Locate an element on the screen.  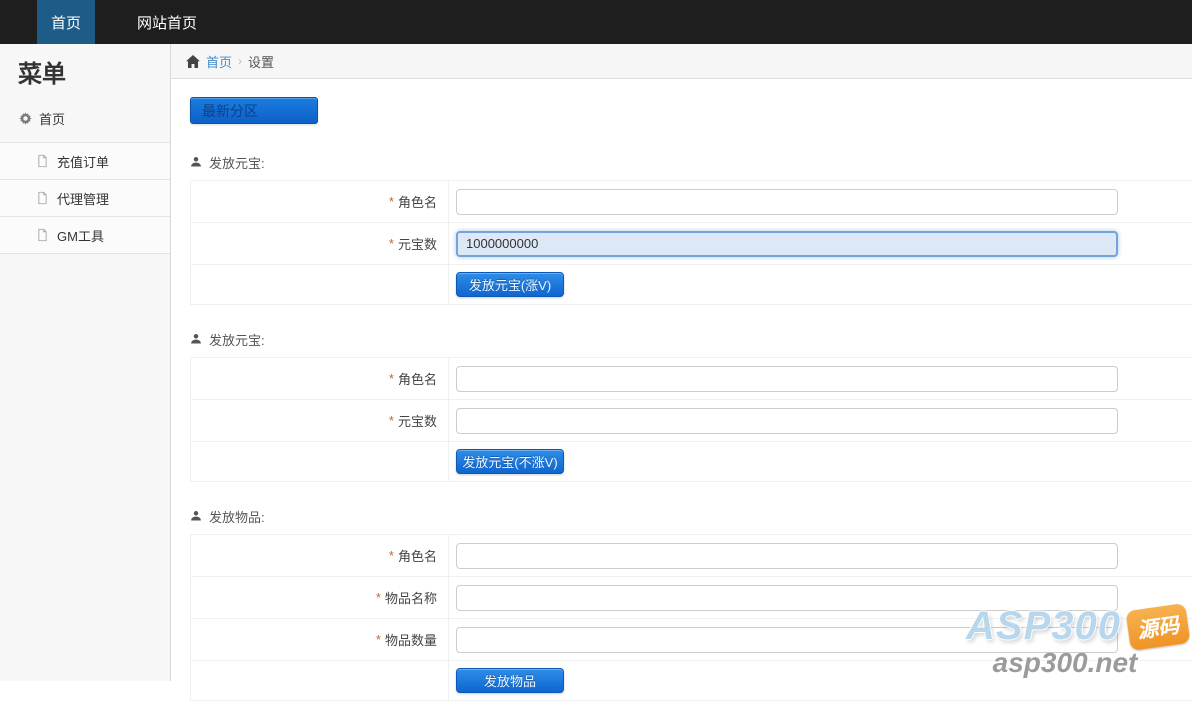
sidebar-item-label: 充值订单 is located at coordinates (83, 162).